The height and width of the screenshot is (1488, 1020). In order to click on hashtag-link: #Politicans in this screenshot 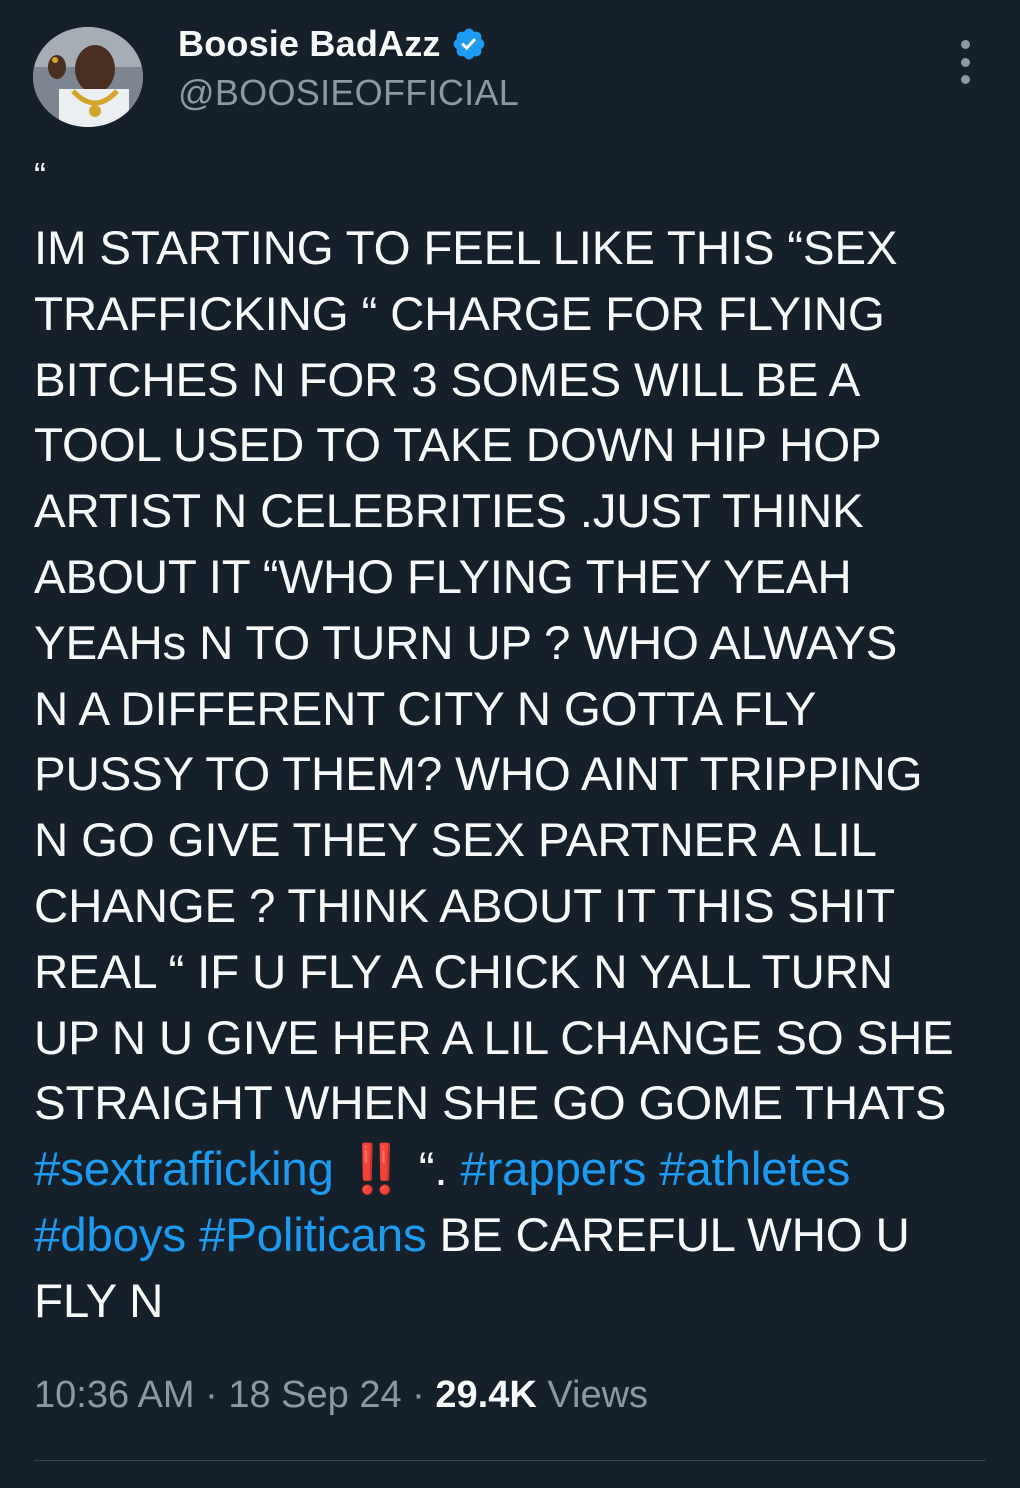, I will do `click(313, 1235)`.